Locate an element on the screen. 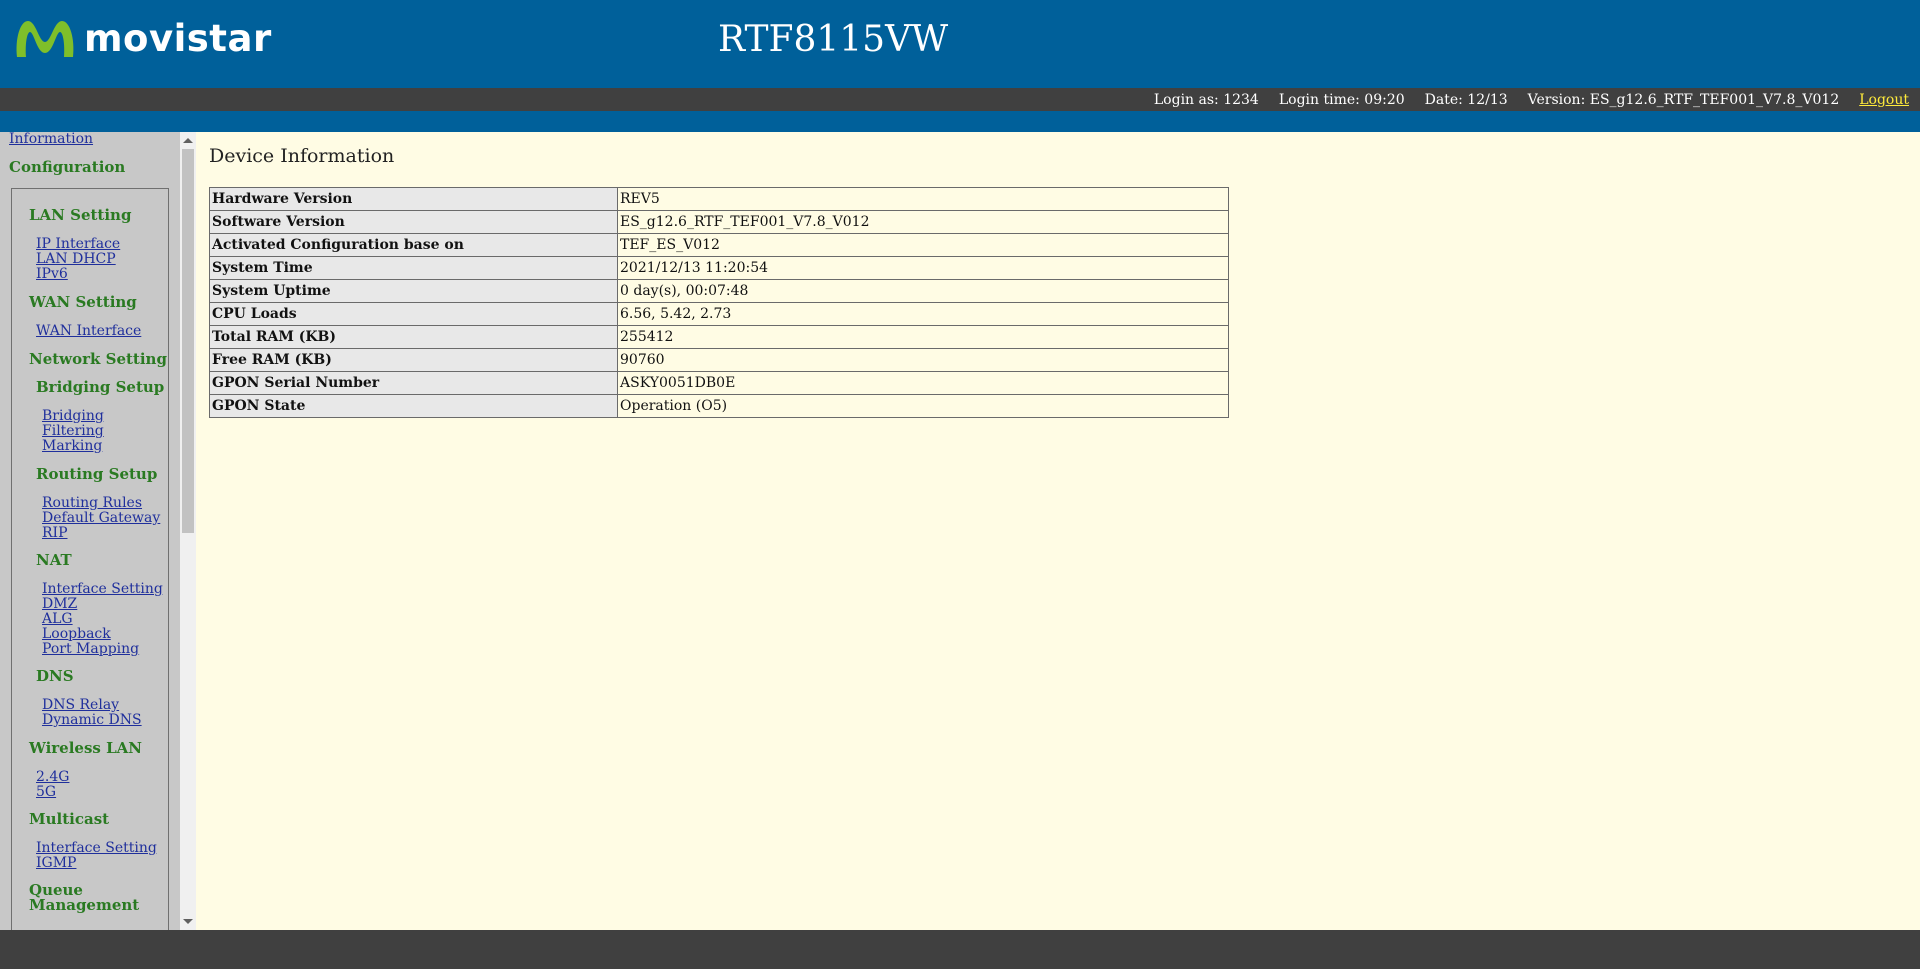 Image resolution: width=1920 pixels, height=969 pixels. menu-heading-lan-setting: LAN Setting is located at coordinates (80, 215).